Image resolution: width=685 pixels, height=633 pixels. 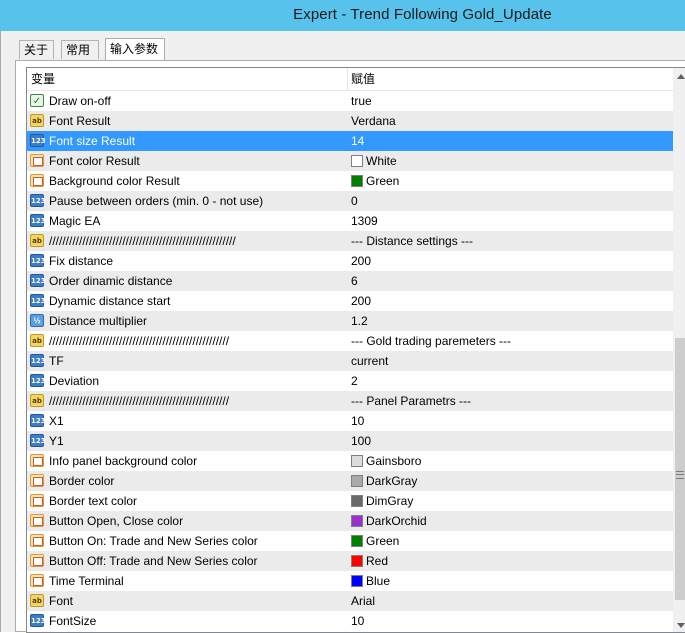 I want to click on input-value-cell: 2, so click(x=354, y=381).